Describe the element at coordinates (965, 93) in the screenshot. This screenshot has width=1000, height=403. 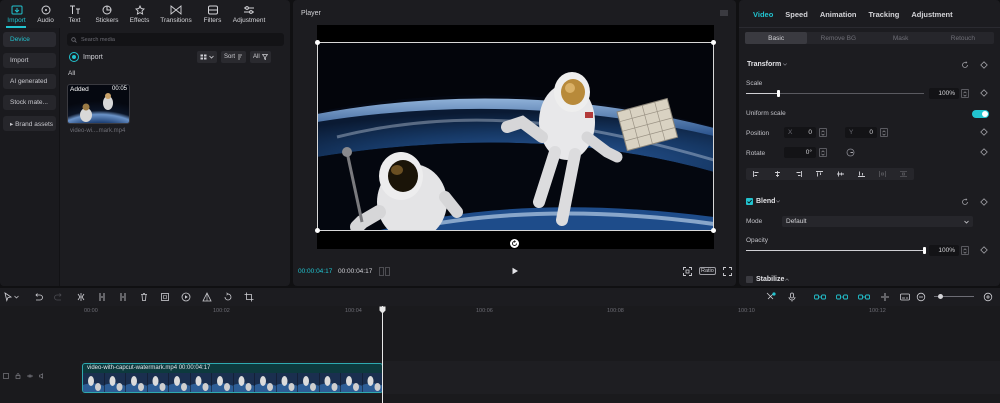
I see `scale-stepper` at that location.